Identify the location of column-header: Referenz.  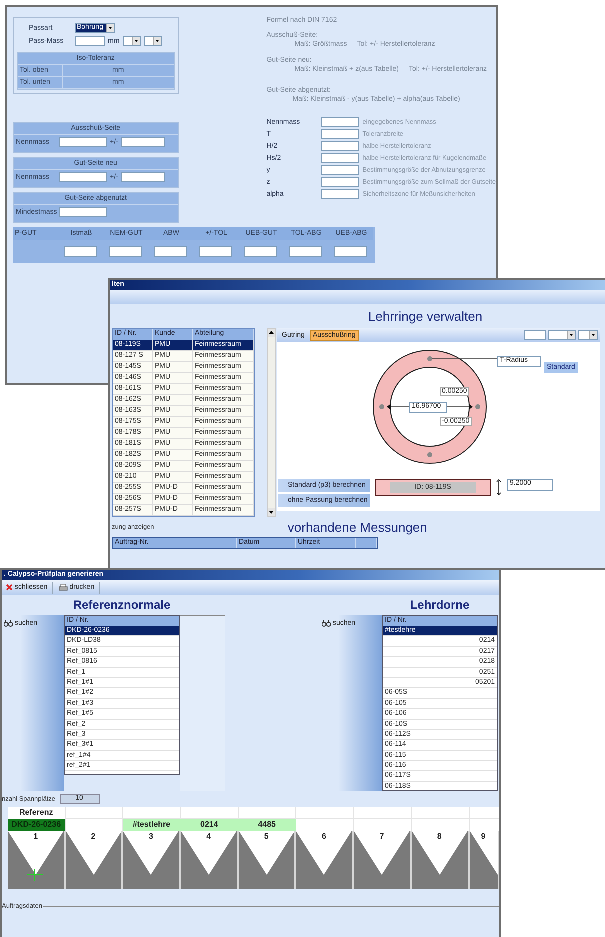
(37, 813).